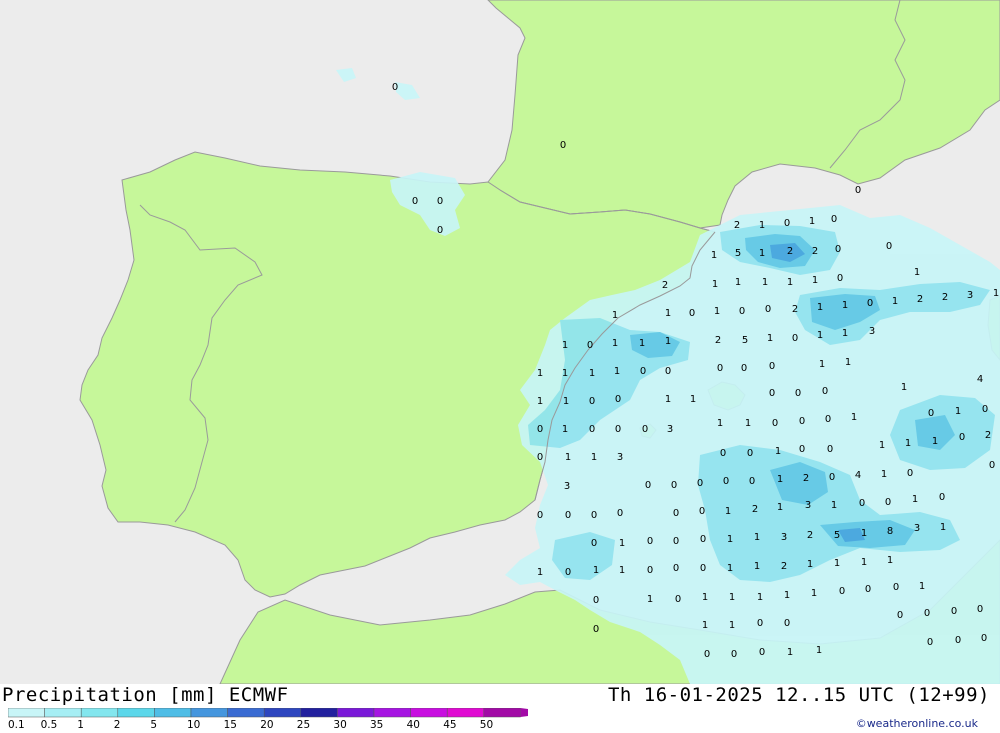  What do you see at coordinates (917, 723) in the screenshot?
I see `credit-link: ©weatheronline.co.uk` at bounding box center [917, 723].